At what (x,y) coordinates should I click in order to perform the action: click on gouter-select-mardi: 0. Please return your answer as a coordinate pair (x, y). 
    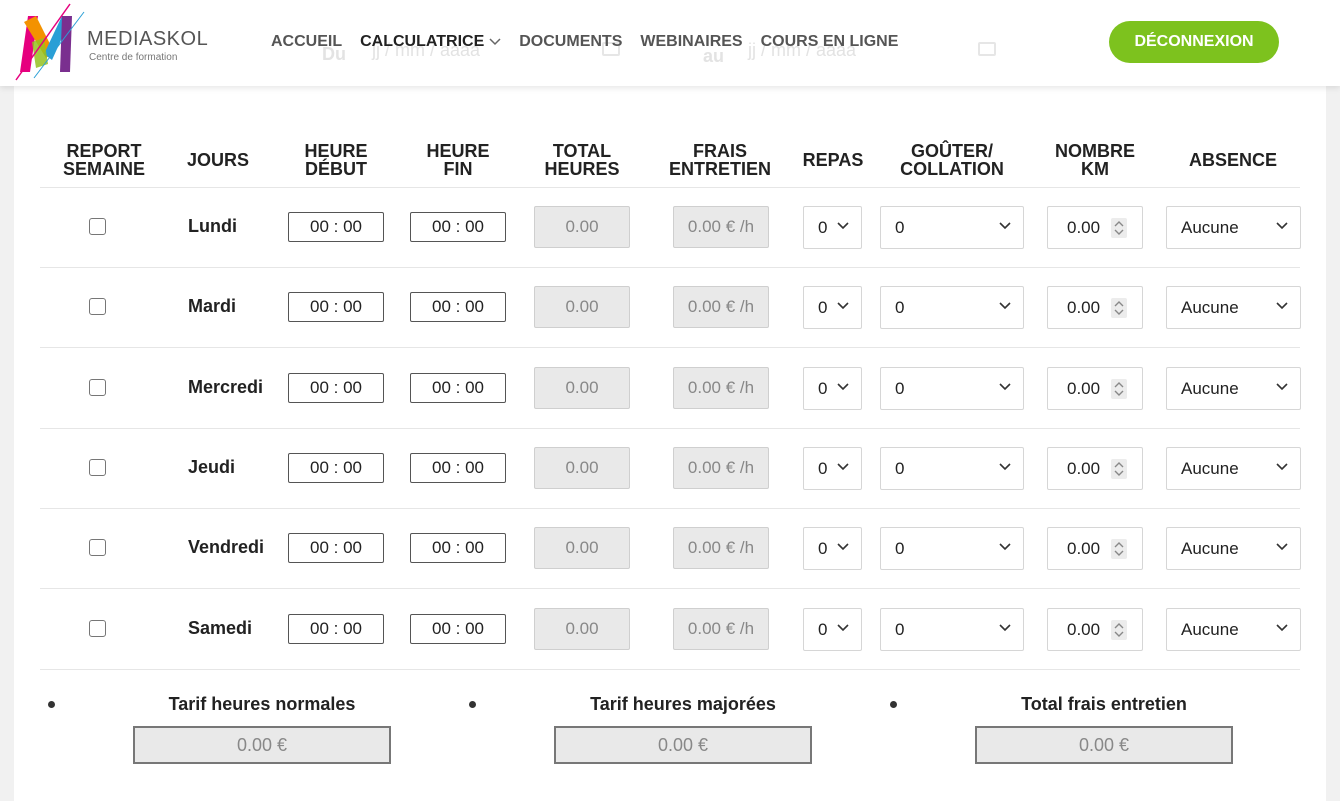
    Looking at the image, I should click on (952, 307).